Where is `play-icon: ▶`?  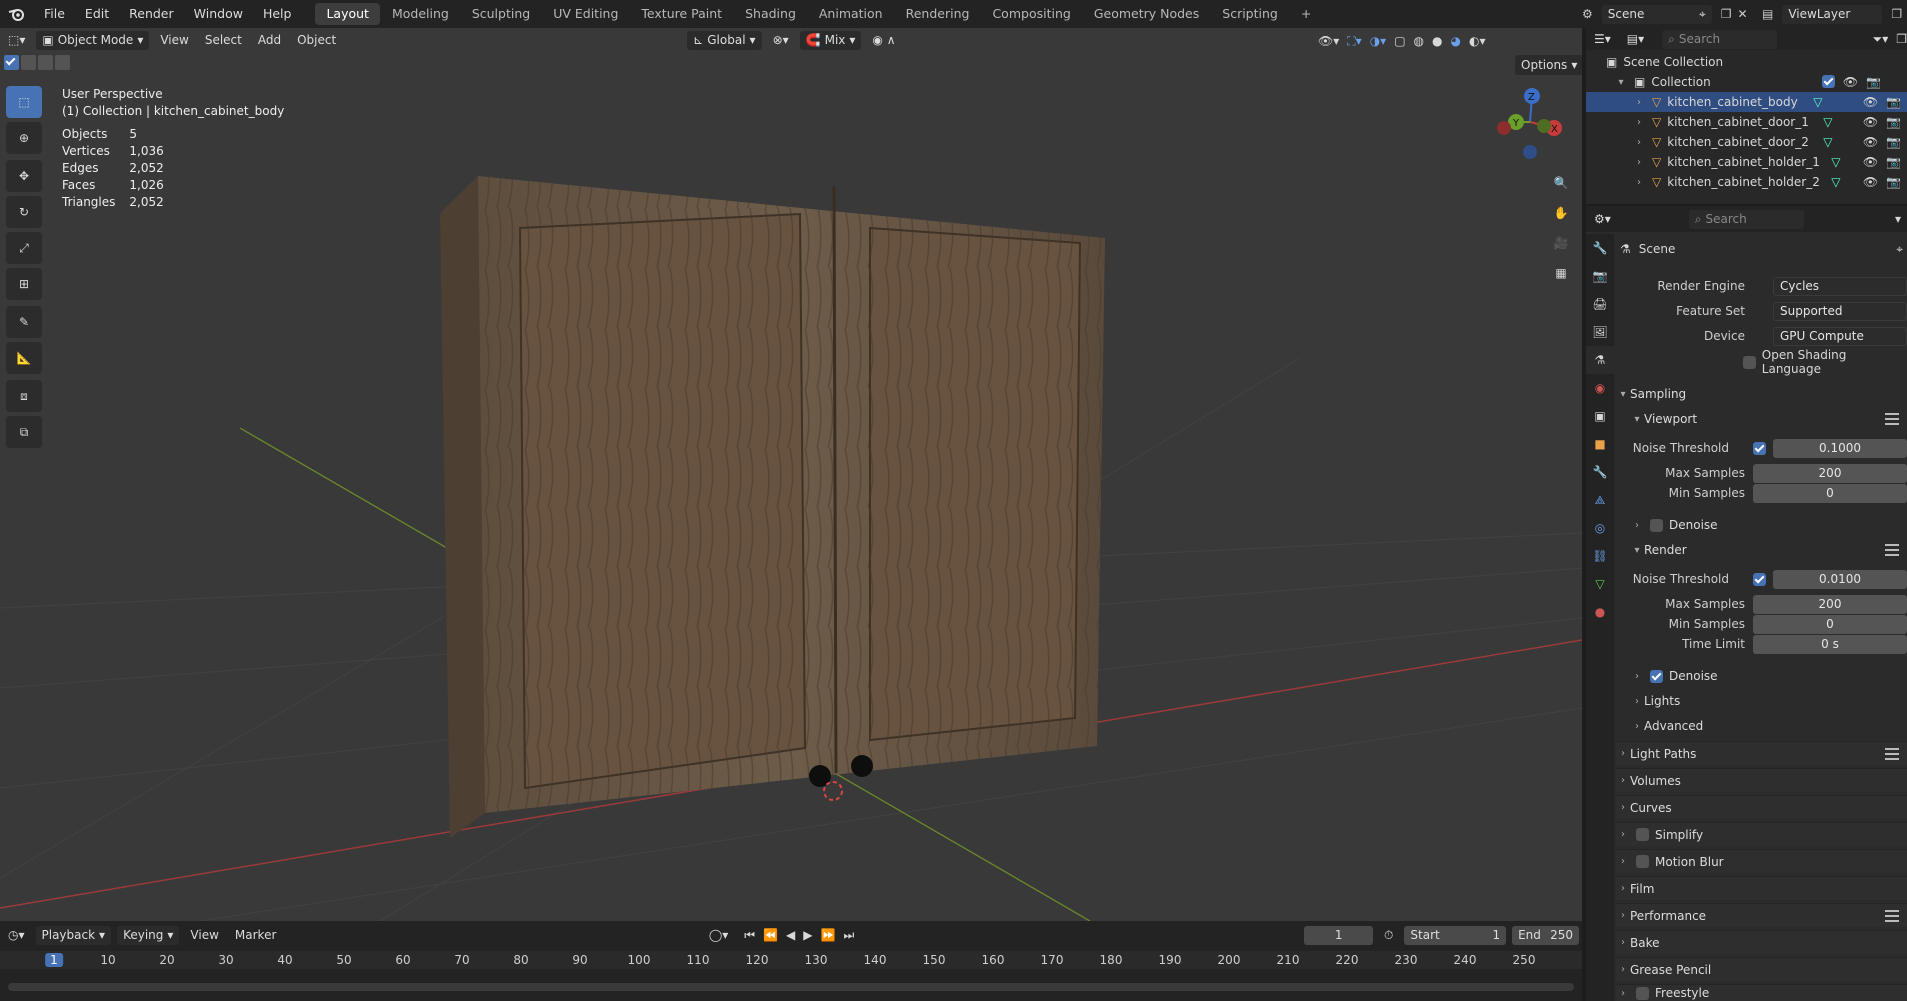 play-icon: ▶ is located at coordinates (807, 935).